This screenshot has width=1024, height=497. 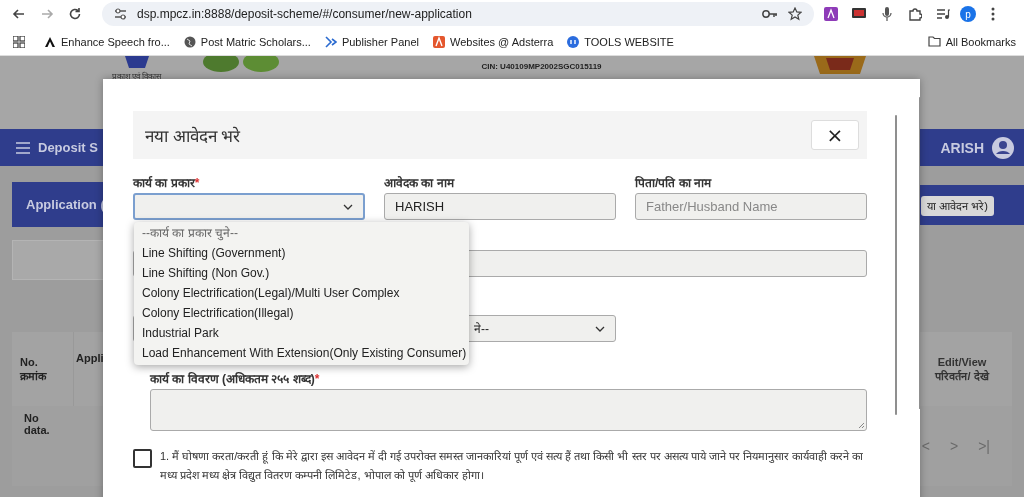 I want to click on declaration-text: 1. मैं घोषणा करता/करती हूं कि मेरे द्वारा इस आवेदन में दी गई उपरोक्त समस्त जानकारियां पूर्ण एवं सत्य हैं तथा किसी भी स्तर पर असत्य पाये जाने पर नियमानुसार कार्यवाही करने का मध्य प्रदेश मध्य क्षेत्र विद्युत वितरण कम्पनी लिमिटेड, भोपाल को पूर्ण अधिकार होगा।, so click(x=512, y=466).